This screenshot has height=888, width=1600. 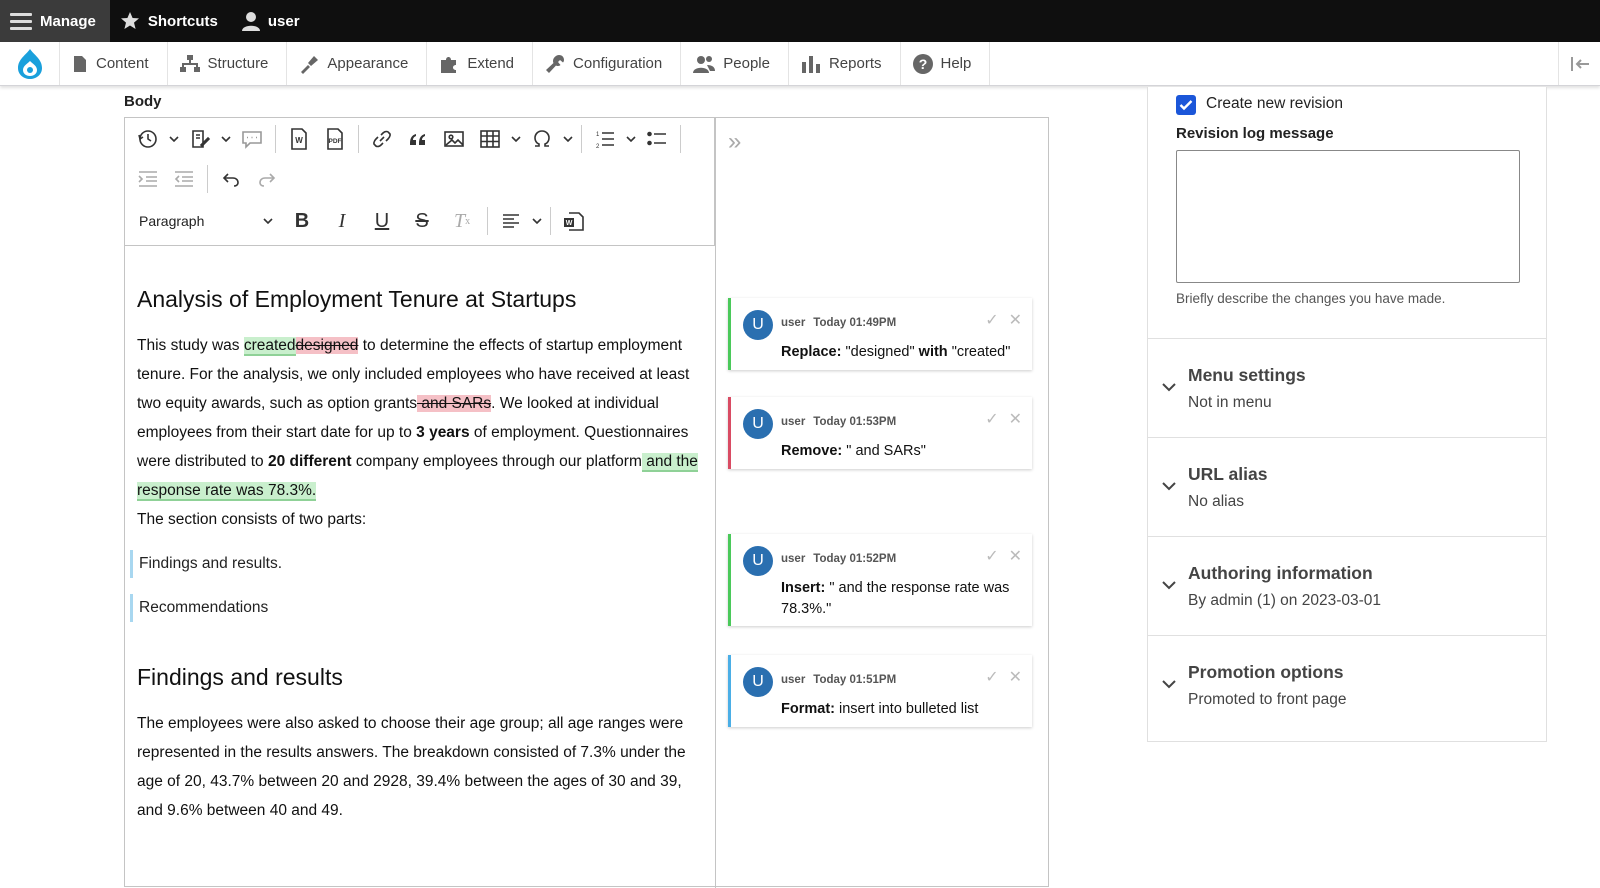 I want to click on tray-appearance-label: Appearance, so click(x=368, y=63).